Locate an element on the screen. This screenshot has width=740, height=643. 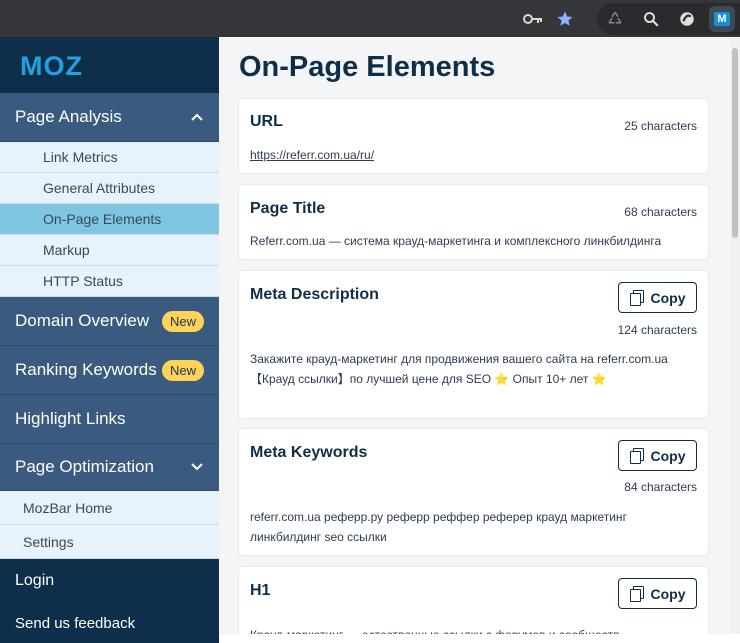
character-count: 68 characters is located at coordinates (660, 212).